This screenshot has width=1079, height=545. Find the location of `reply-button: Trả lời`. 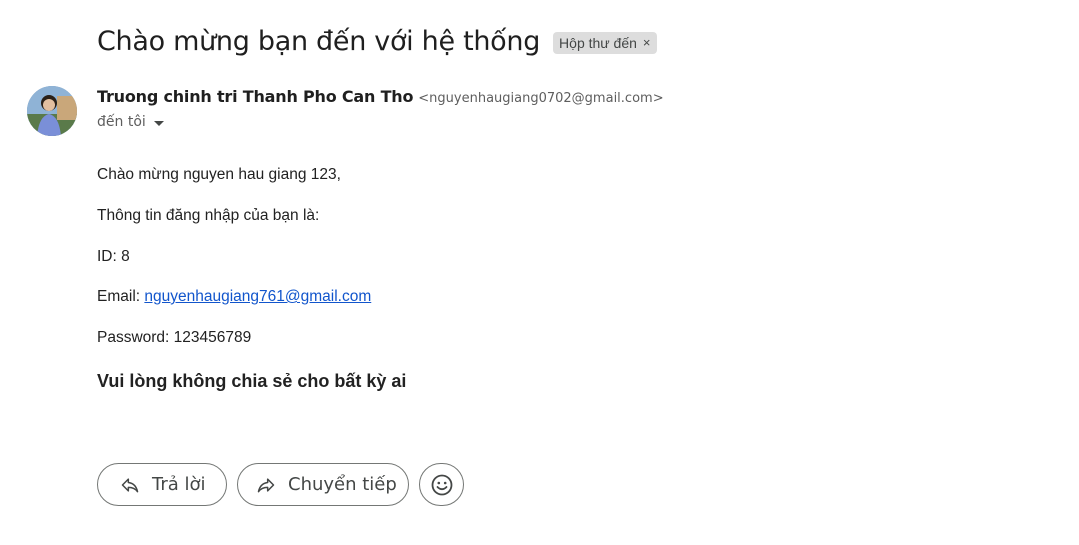

reply-button: Trả lời is located at coordinates (162, 484).